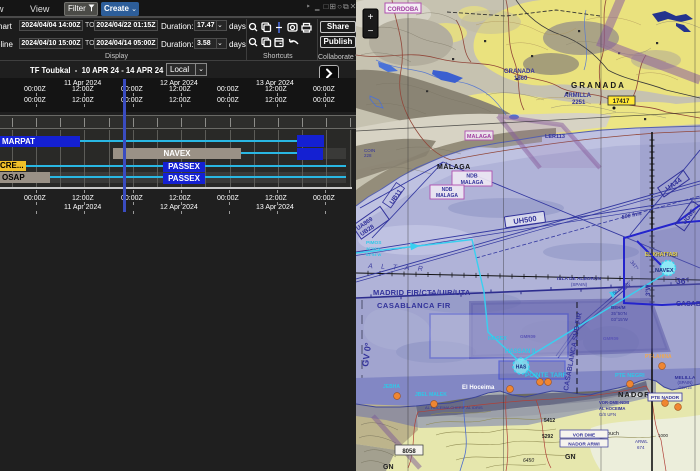  What do you see at coordinates (521, 79) in the screenshot?
I see `svg-text: 1860` at bounding box center [521, 79].